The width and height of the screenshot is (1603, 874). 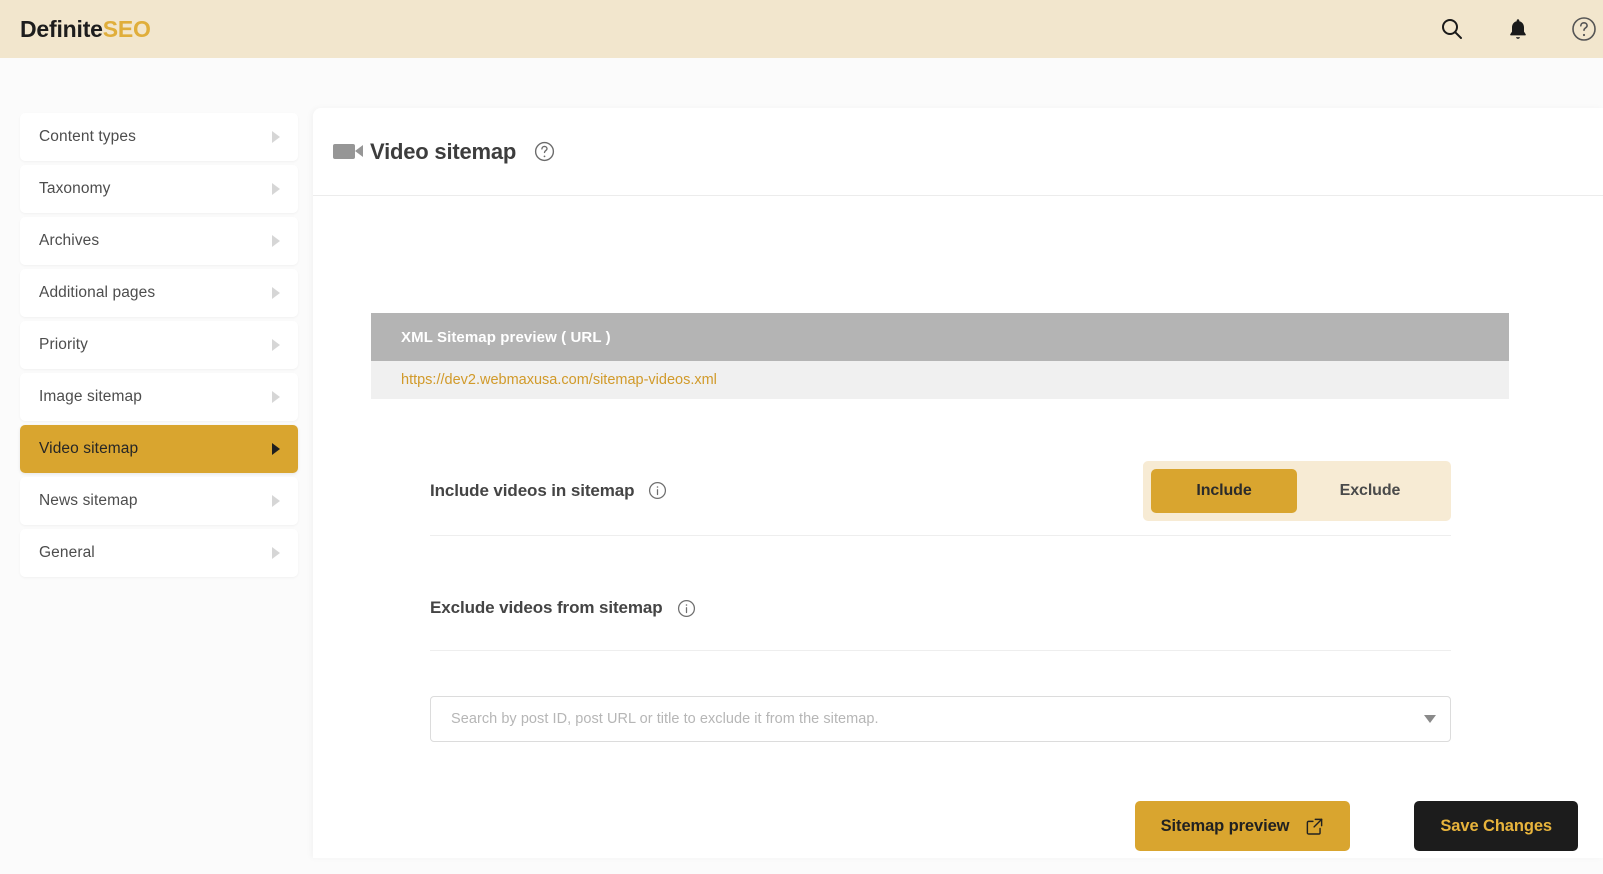 I want to click on sidebar-item-priority: Priority, so click(x=159, y=345).